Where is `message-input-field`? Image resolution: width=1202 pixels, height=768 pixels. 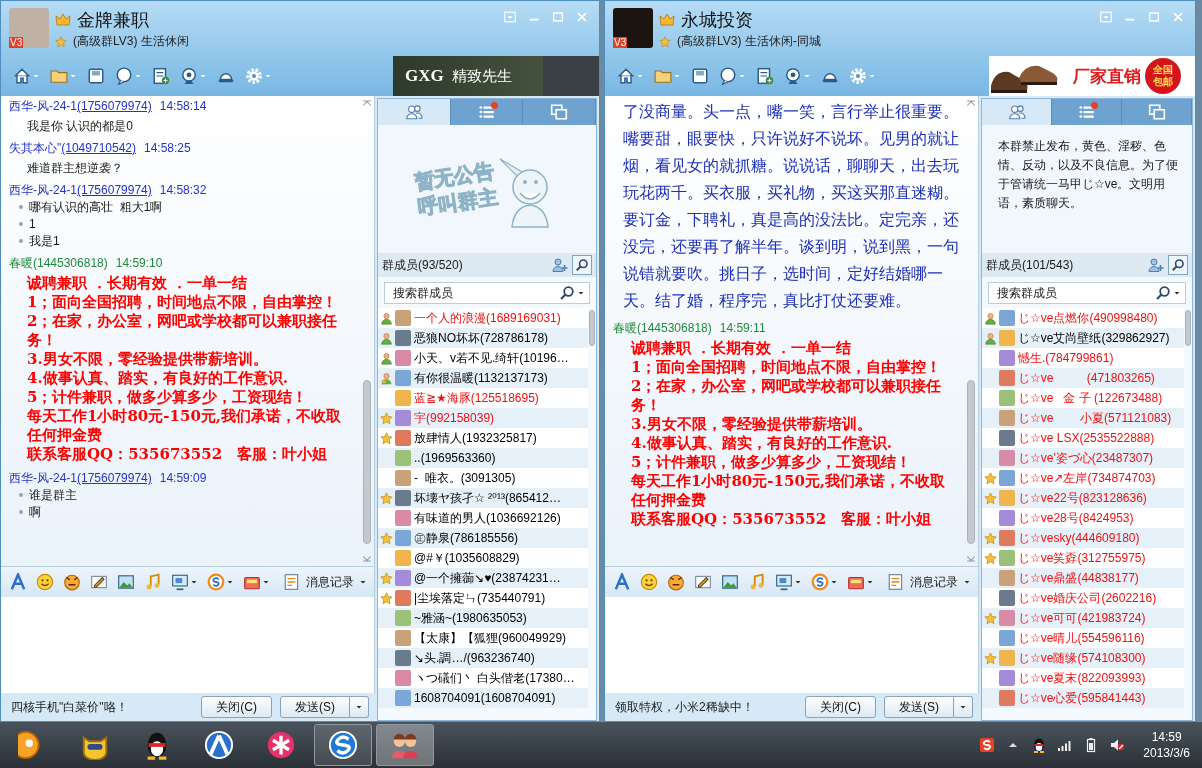 message-input-field is located at coordinates (188, 645).